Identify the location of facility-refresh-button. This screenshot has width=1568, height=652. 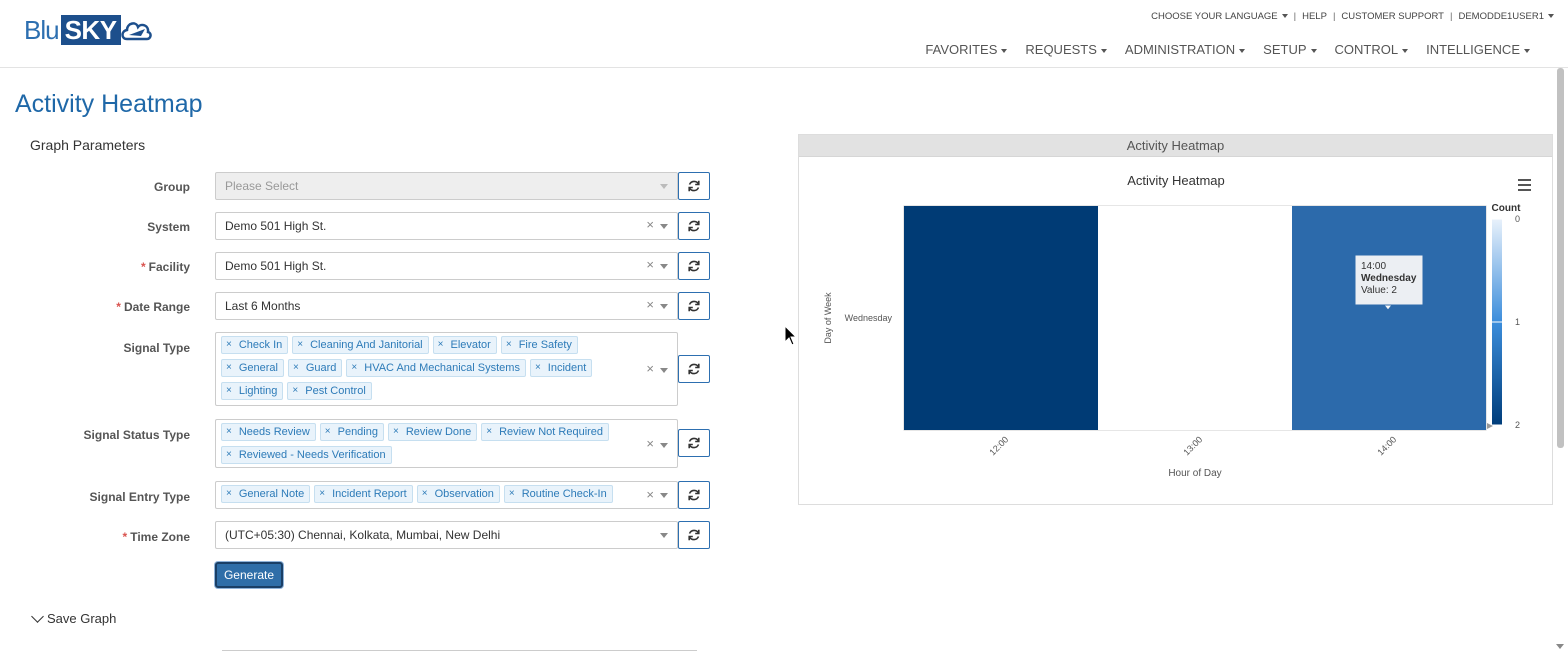
(694, 266).